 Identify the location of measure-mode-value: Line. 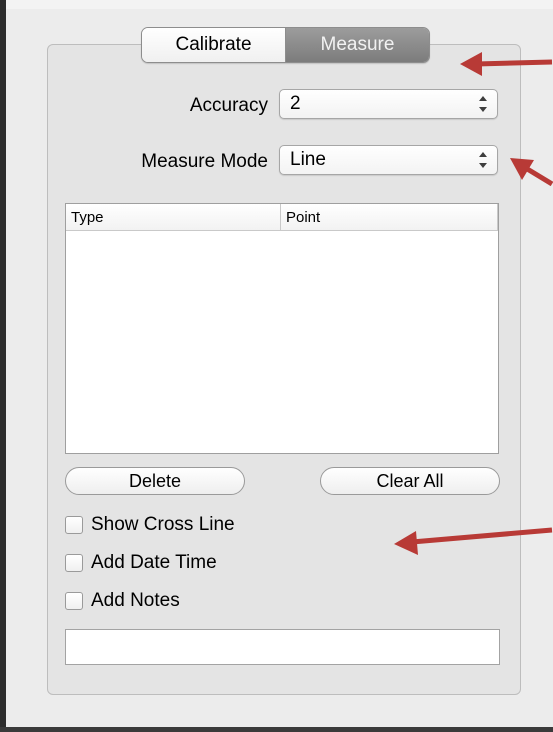
(308, 159).